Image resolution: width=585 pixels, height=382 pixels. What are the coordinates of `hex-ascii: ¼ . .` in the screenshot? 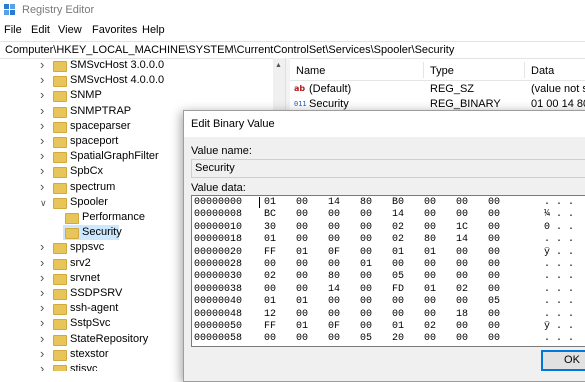 It's located at (559, 214).